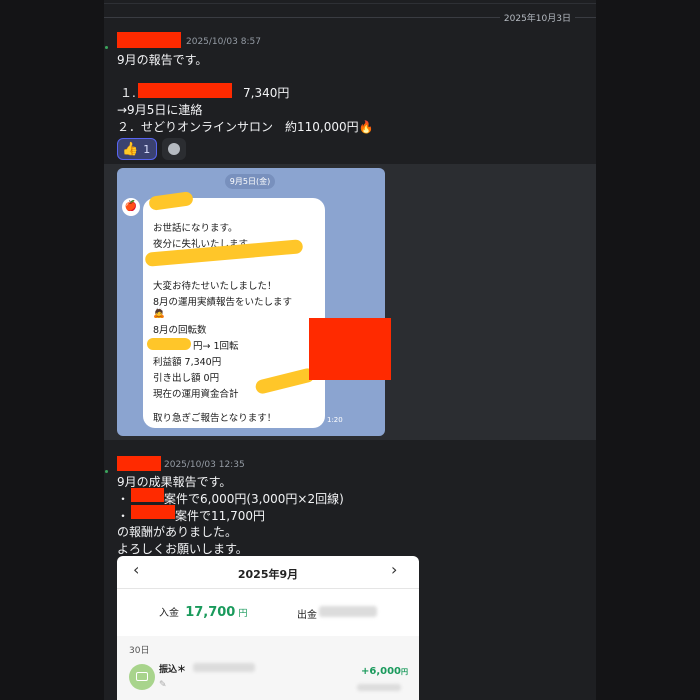 The image size is (700, 700). I want to click on income-summary: 入金 17,700 円, so click(203, 612).